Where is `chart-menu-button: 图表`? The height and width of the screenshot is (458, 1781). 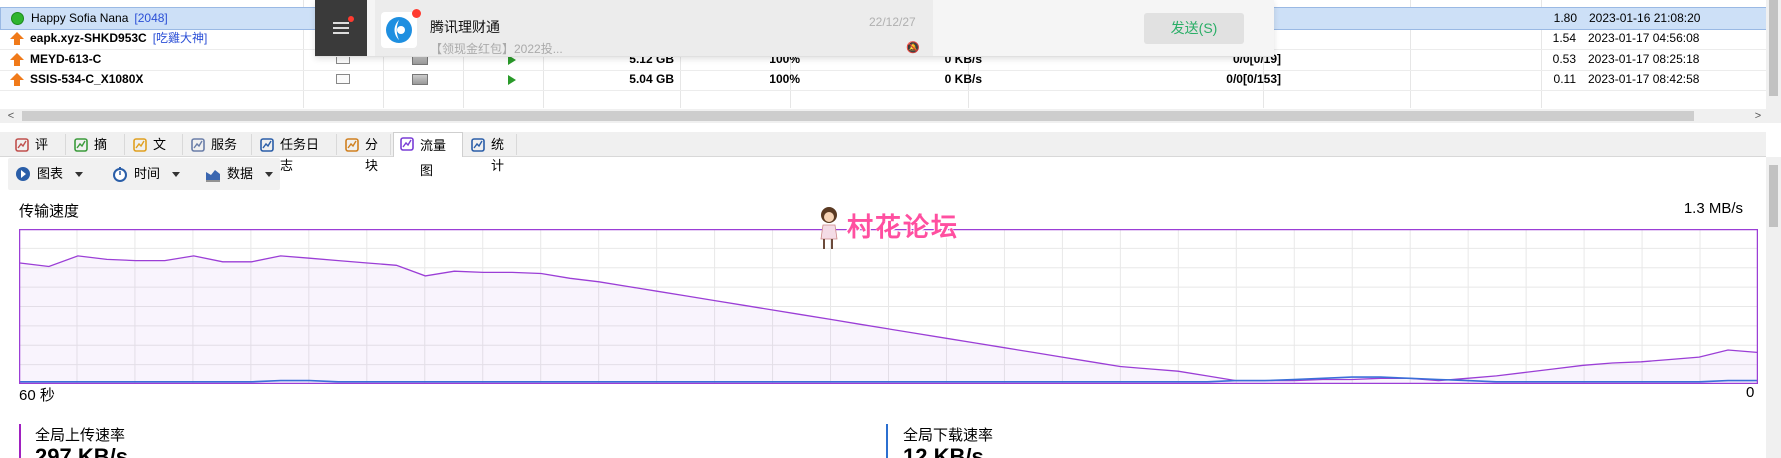 chart-menu-button: 图表 is located at coordinates (49, 174).